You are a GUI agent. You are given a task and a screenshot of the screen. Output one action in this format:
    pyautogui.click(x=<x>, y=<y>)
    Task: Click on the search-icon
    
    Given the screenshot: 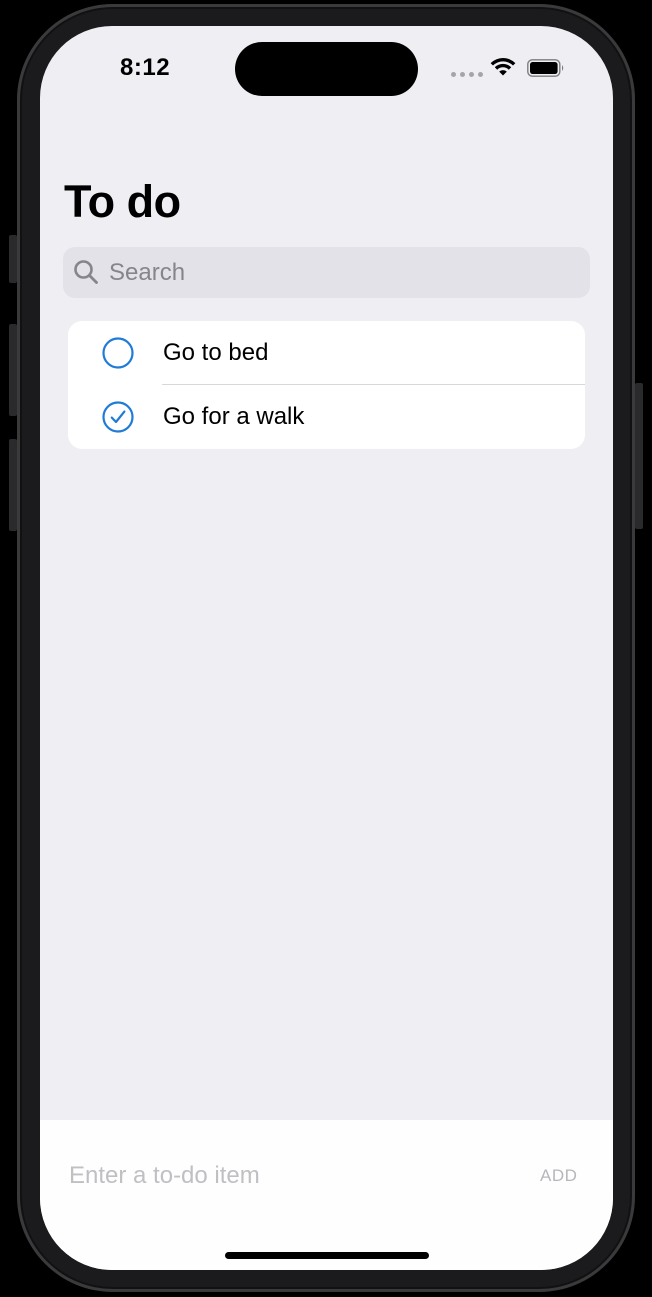 What is the action you would take?
    pyautogui.click(x=86, y=272)
    